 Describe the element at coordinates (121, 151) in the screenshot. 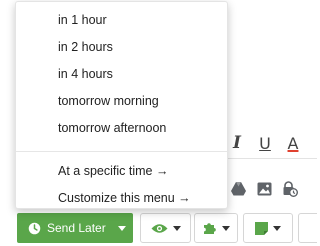

I see `menu-separator` at that location.